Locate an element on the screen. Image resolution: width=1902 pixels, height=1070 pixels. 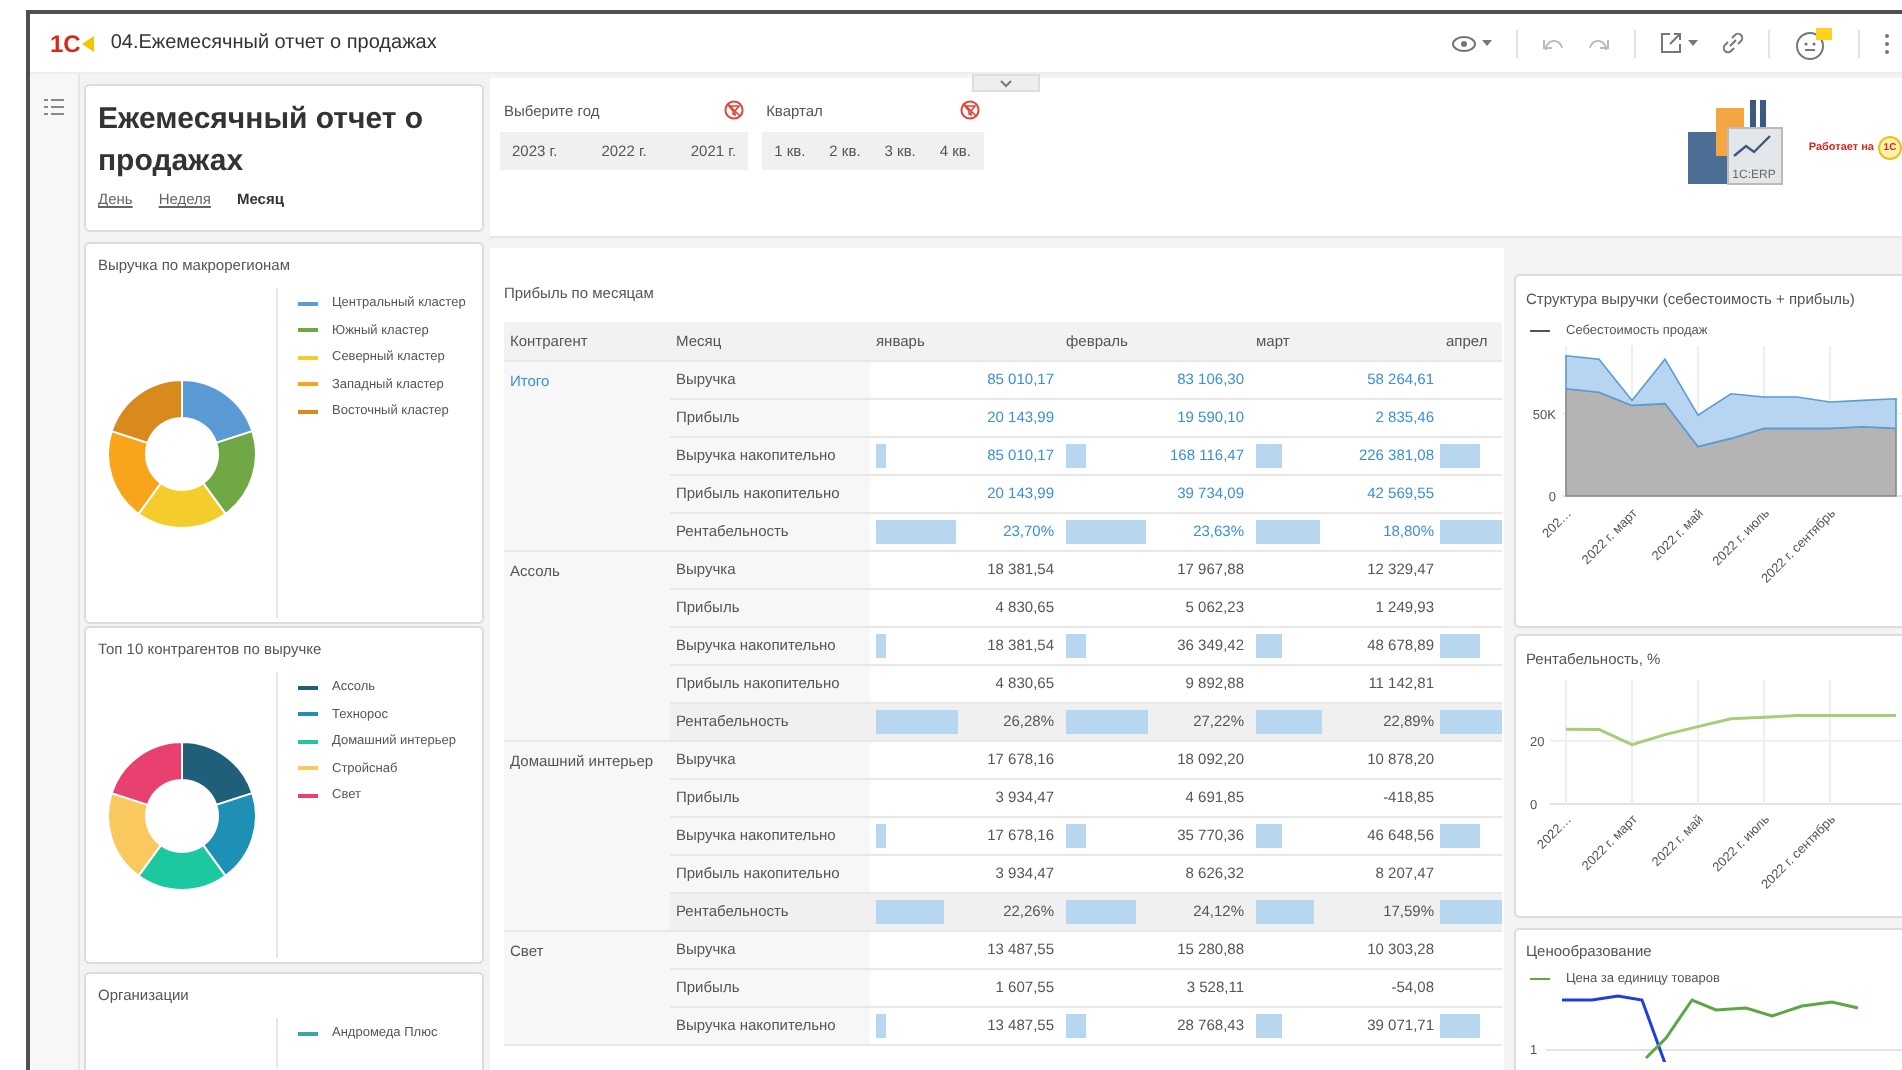
window-title: 04.Ежемесячный отчет о продажах is located at coordinates (273, 43).